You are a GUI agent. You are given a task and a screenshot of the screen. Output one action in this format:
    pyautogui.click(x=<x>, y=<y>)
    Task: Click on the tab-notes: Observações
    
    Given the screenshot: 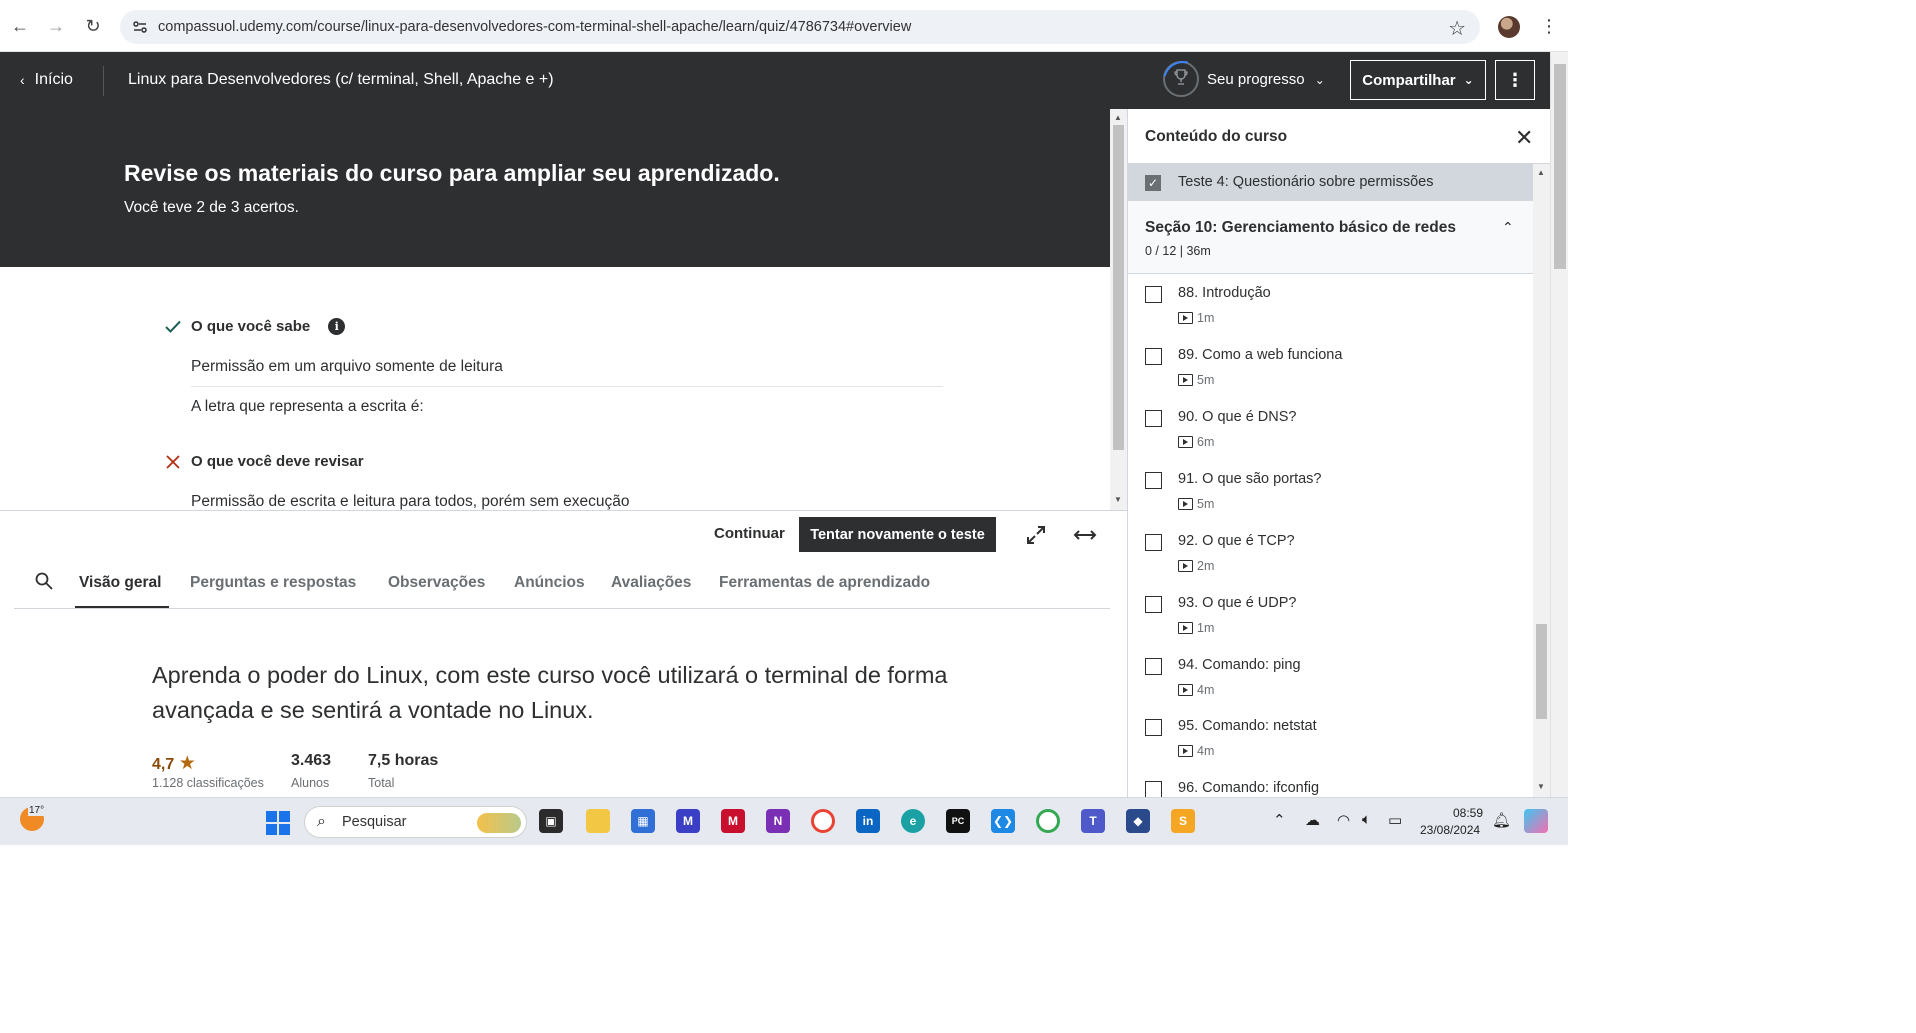 What is the action you would take?
    pyautogui.click(x=436, y=583)
    